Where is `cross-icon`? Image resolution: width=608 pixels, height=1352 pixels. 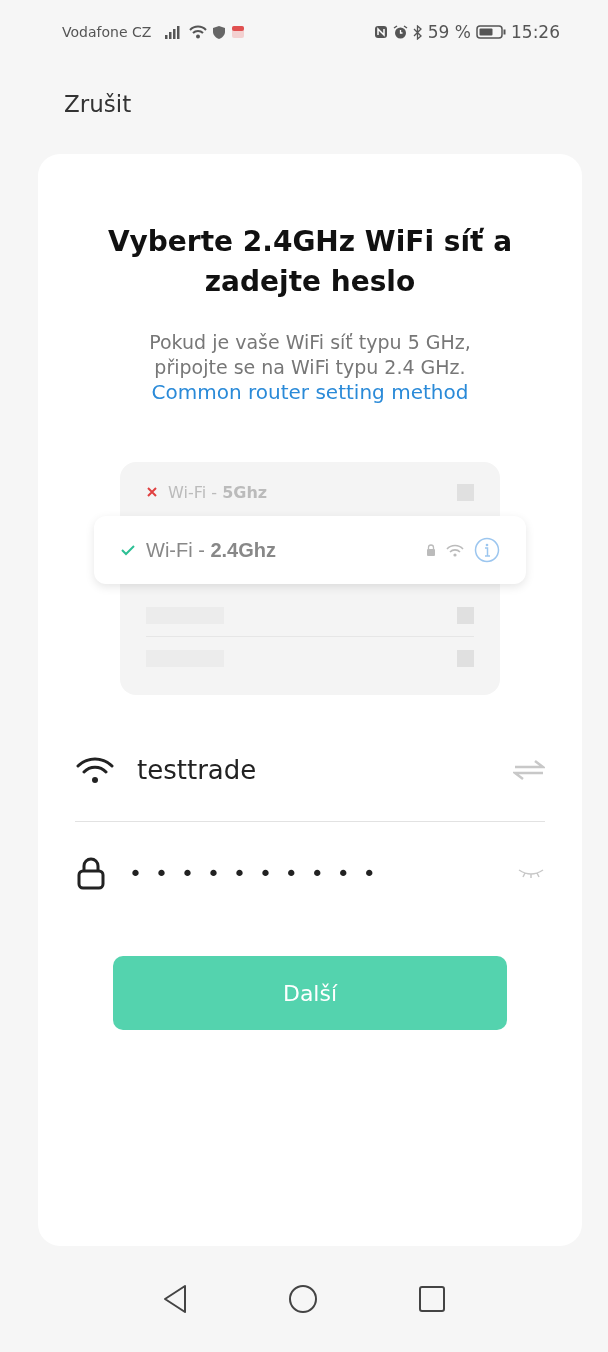
cross-icon is located at coordinates (152, 492).